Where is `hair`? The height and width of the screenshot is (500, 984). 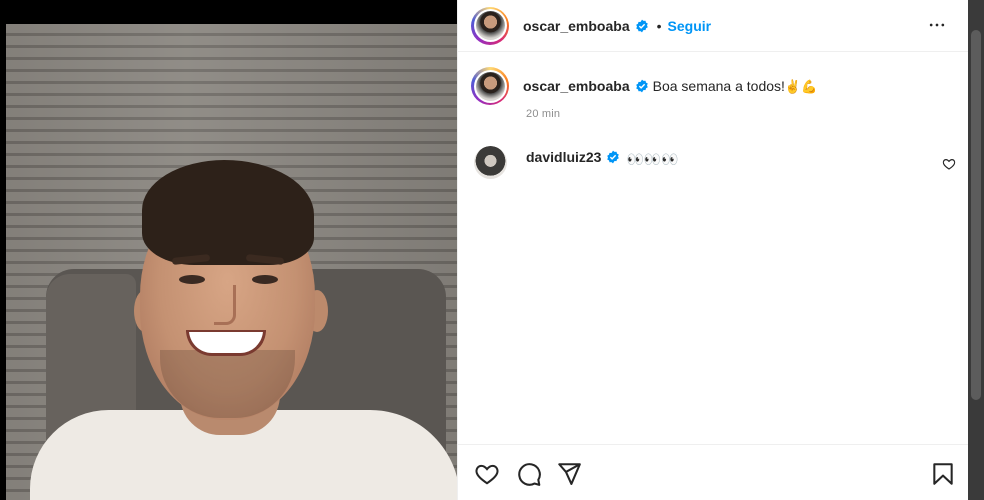
hair is located at coordinates (228, 212).